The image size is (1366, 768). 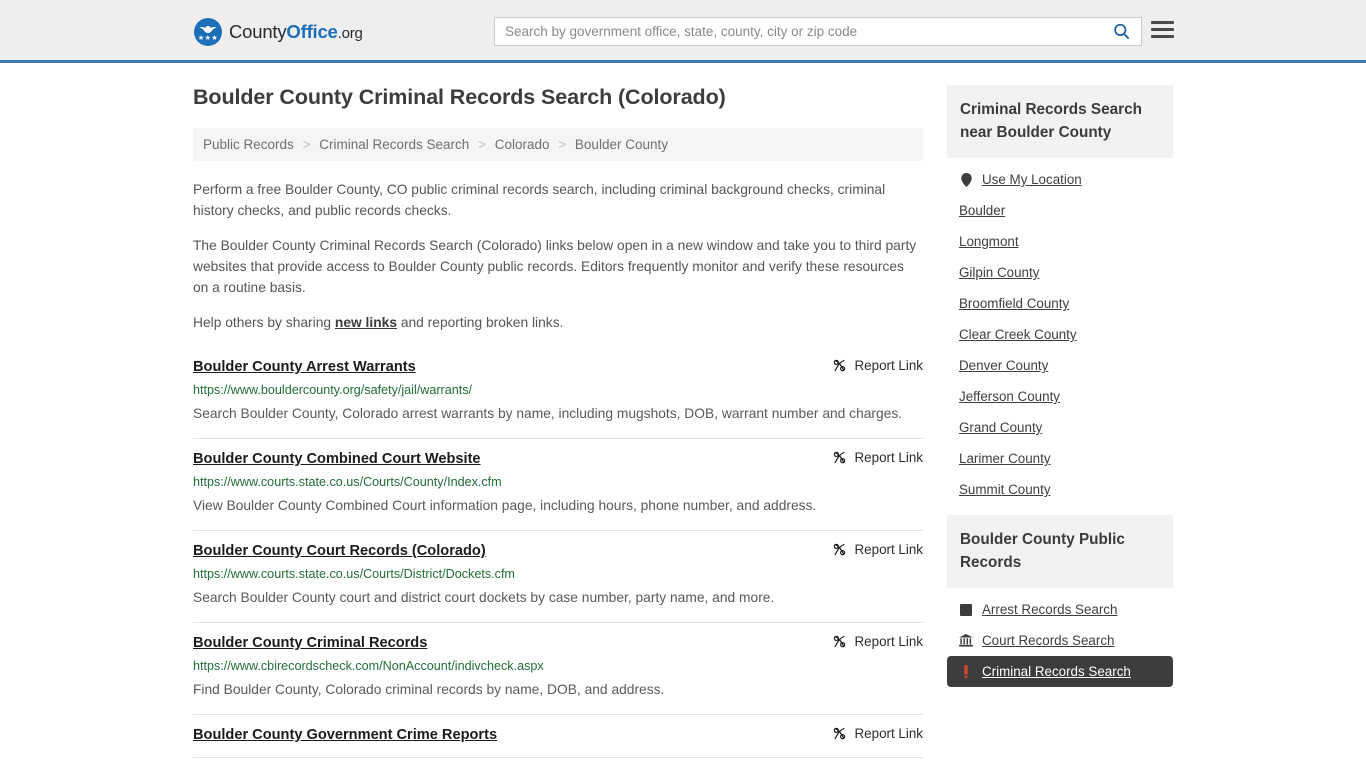 What do you see at coordinates (264, 322) in the screenshot?
I see `intro-text-before-link: Help others by sharing` at bounding box center [264, 322].